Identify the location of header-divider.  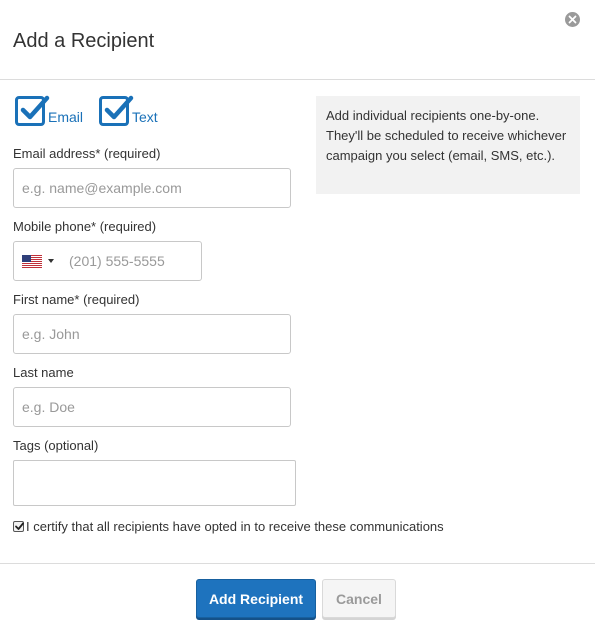
(297, 79).